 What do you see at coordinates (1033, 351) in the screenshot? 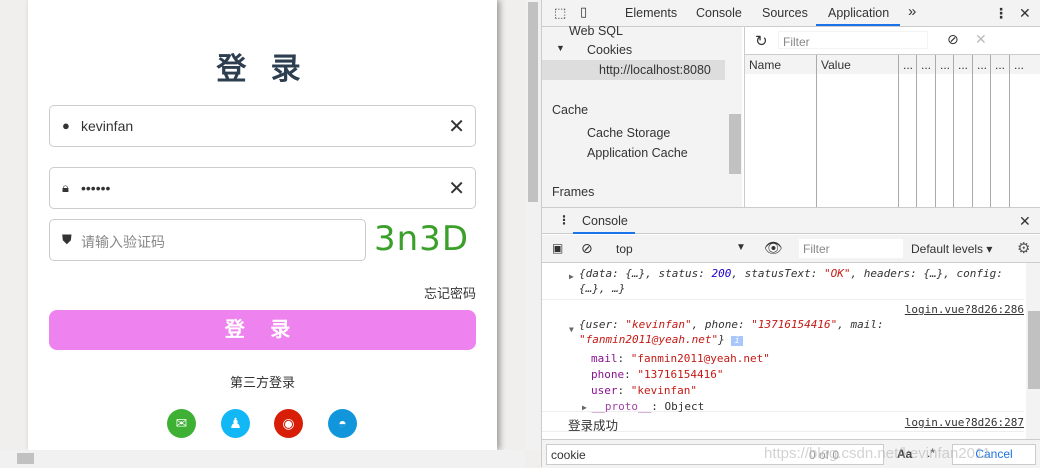
I see `console-scrollbar` at bounding box center [1033, 351].